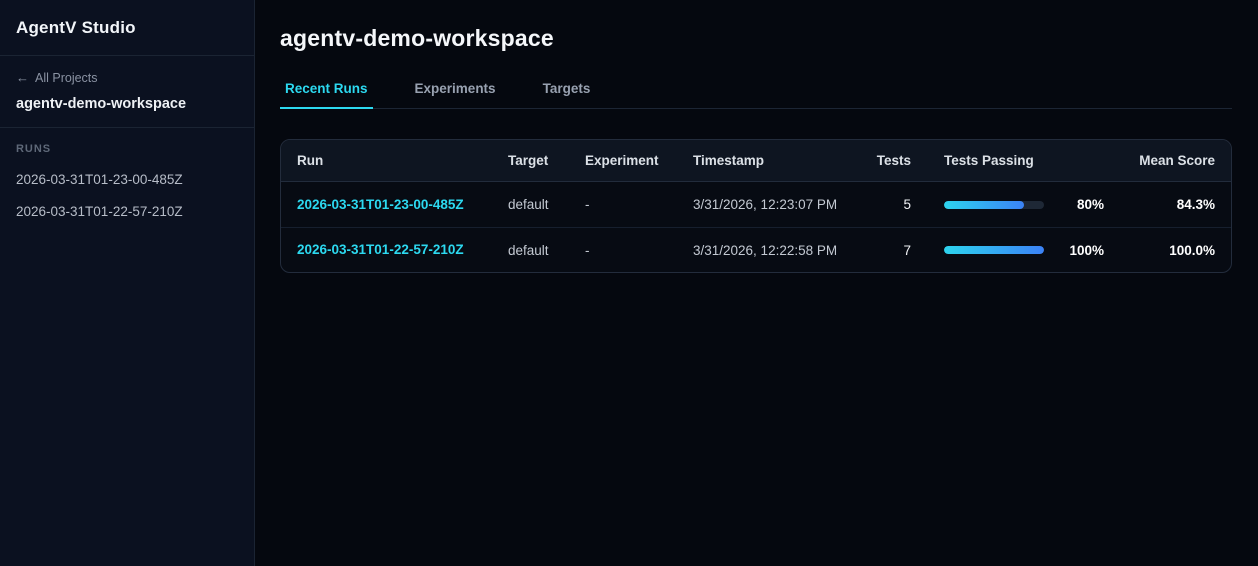 The image size is (1258, 566). Describe the element at coordinates (907, 204) in the screenshot. I see `tests-count-cell: 5` at that location.